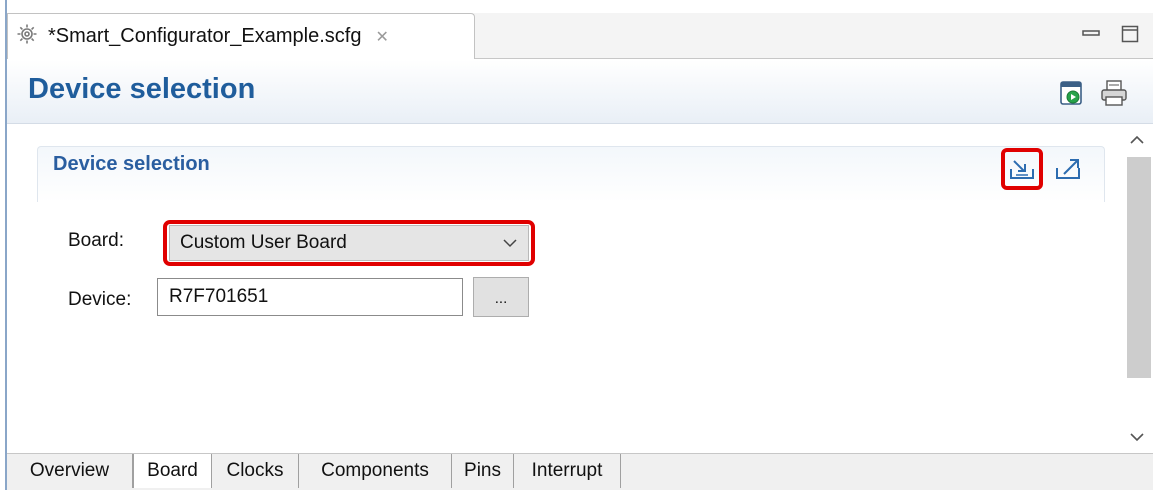  I want to click on tab-board: Board, so click(172, 471).